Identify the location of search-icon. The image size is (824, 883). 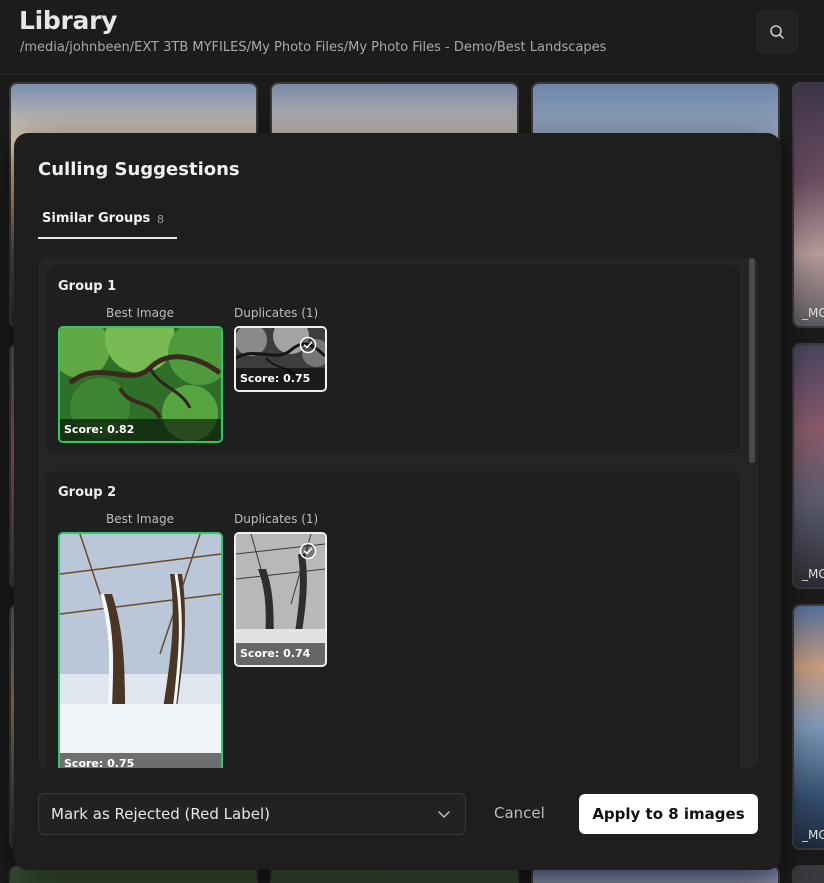
(777, 32).